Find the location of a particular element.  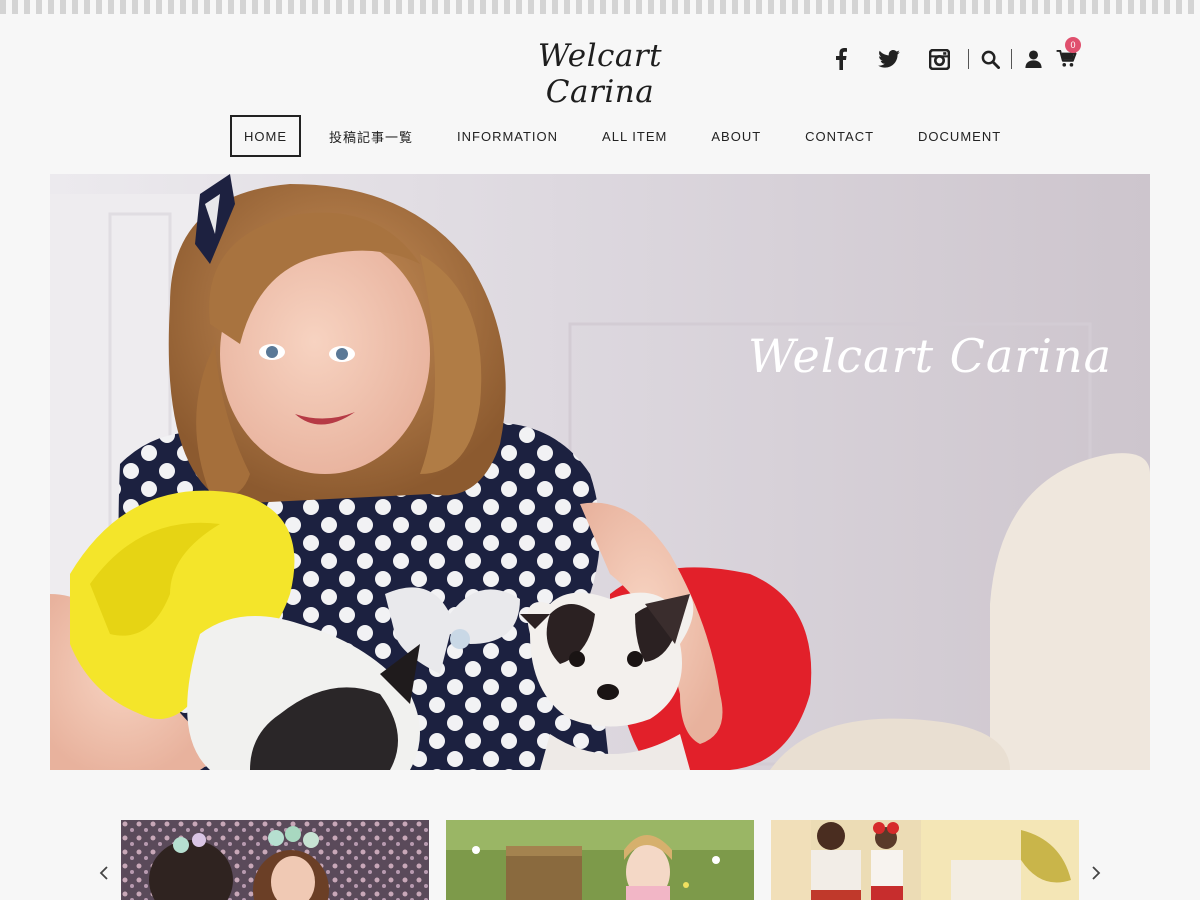

hero-title: Welcart Carina is located at coordinates (930, 356).